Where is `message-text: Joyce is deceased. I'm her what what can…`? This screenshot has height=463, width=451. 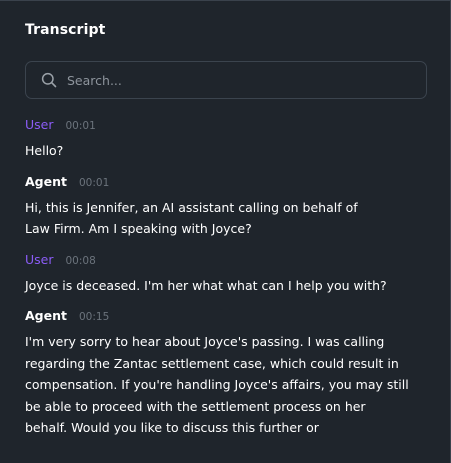 message-text: Joyce is deceased. I'm her what what can… is located at coordinates (206, 285).